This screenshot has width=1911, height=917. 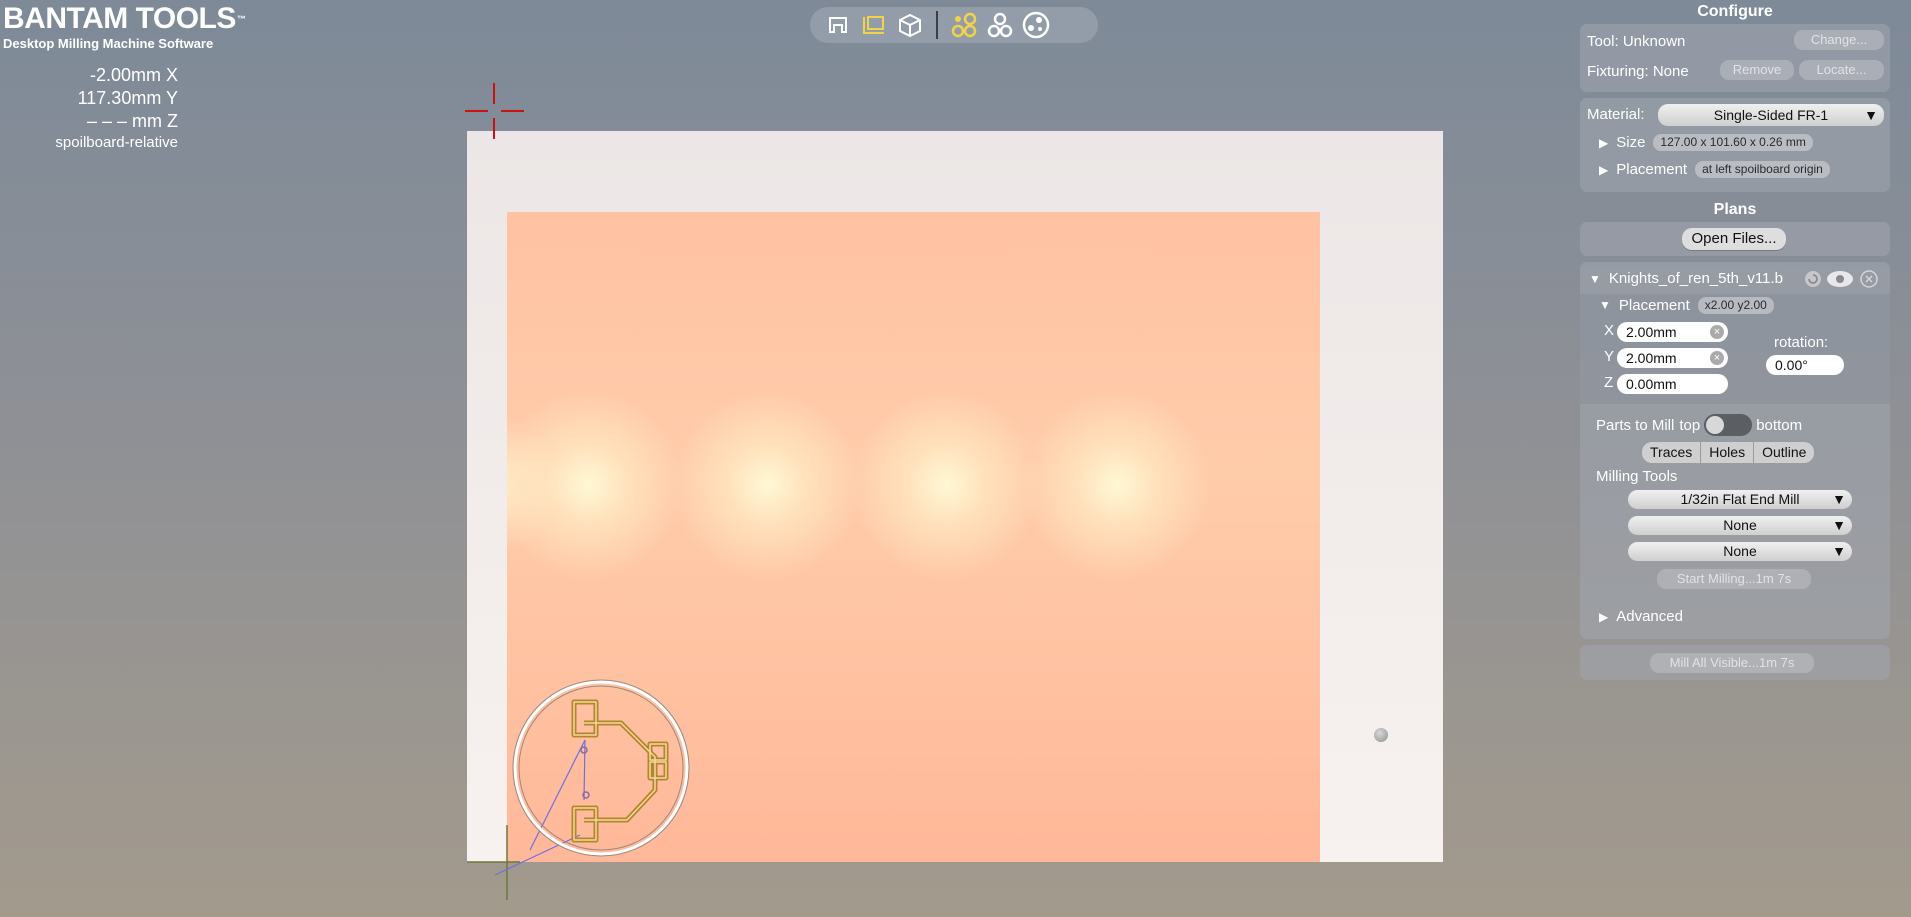 I want to click on milling-tools-label: Milling Tools, so click(x=1637, y=476).